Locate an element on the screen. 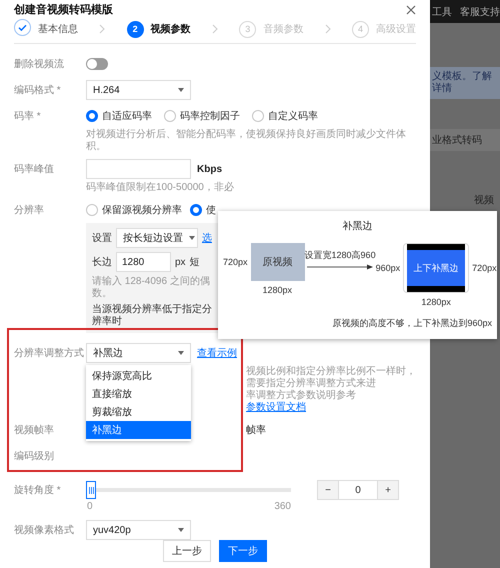  codec-select: H.264 is located at coordinates (138, 90).